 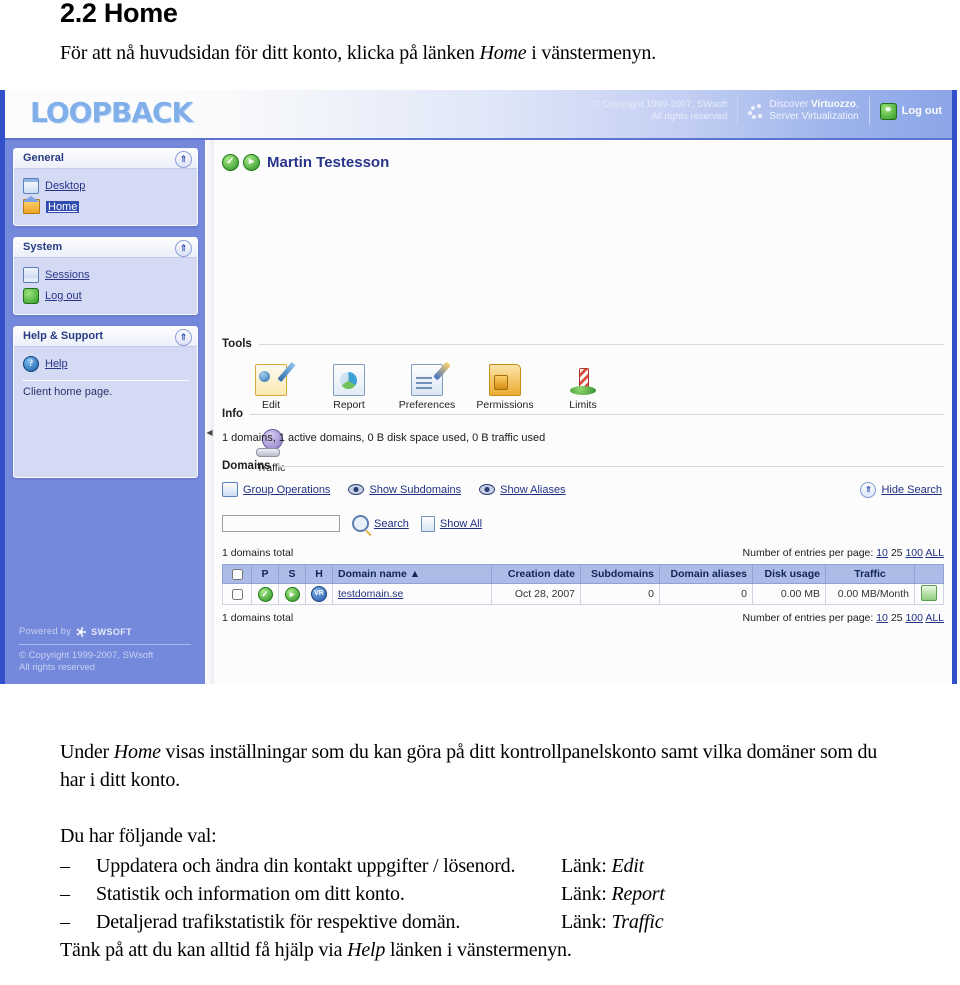 What do you see at coordinates (911, 490) in the screenshot?
I see `hide-search-label: Hide Search` at bounding box center [911, 490].